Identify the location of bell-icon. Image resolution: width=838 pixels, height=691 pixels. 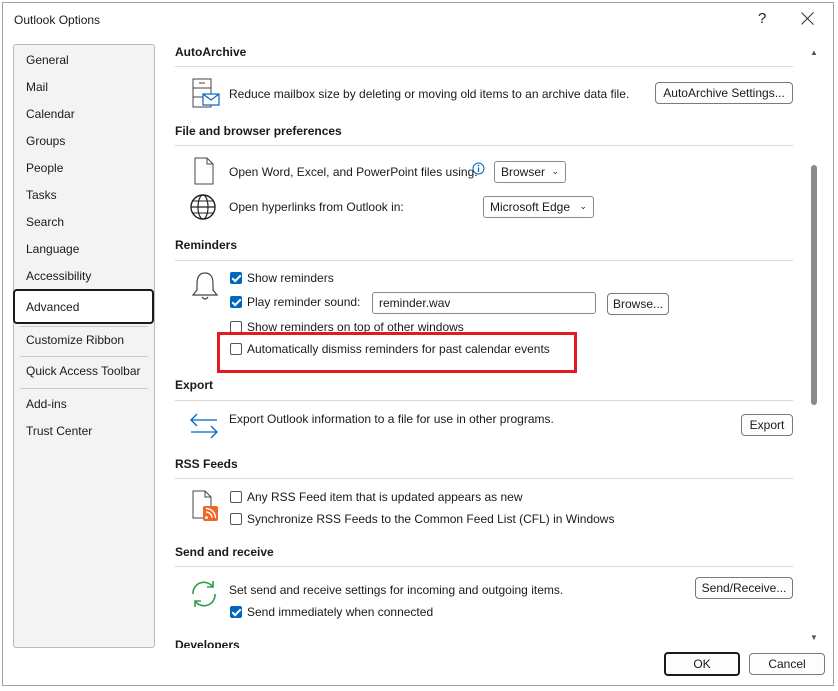
(205, 286).